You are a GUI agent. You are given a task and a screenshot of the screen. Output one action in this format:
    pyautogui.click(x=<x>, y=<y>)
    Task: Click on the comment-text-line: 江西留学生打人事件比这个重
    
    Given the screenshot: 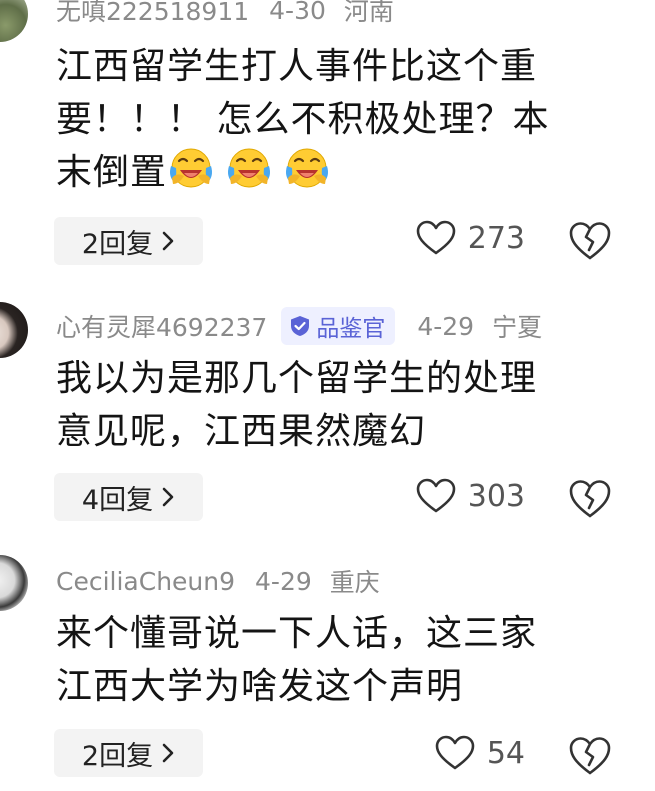 What is the action you would take?
    pyautogui.click(x=297, y=66)
    